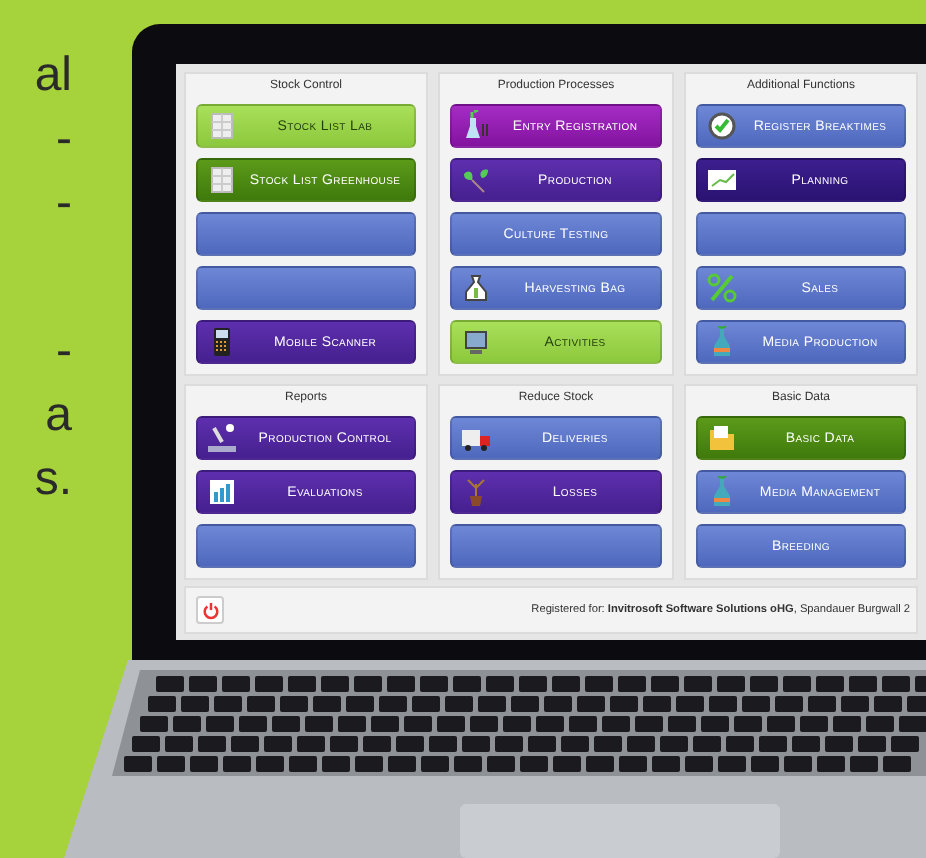 This screenshot has height=858, width=926. I want to click on bar-chart-icon, so click(222, 492).